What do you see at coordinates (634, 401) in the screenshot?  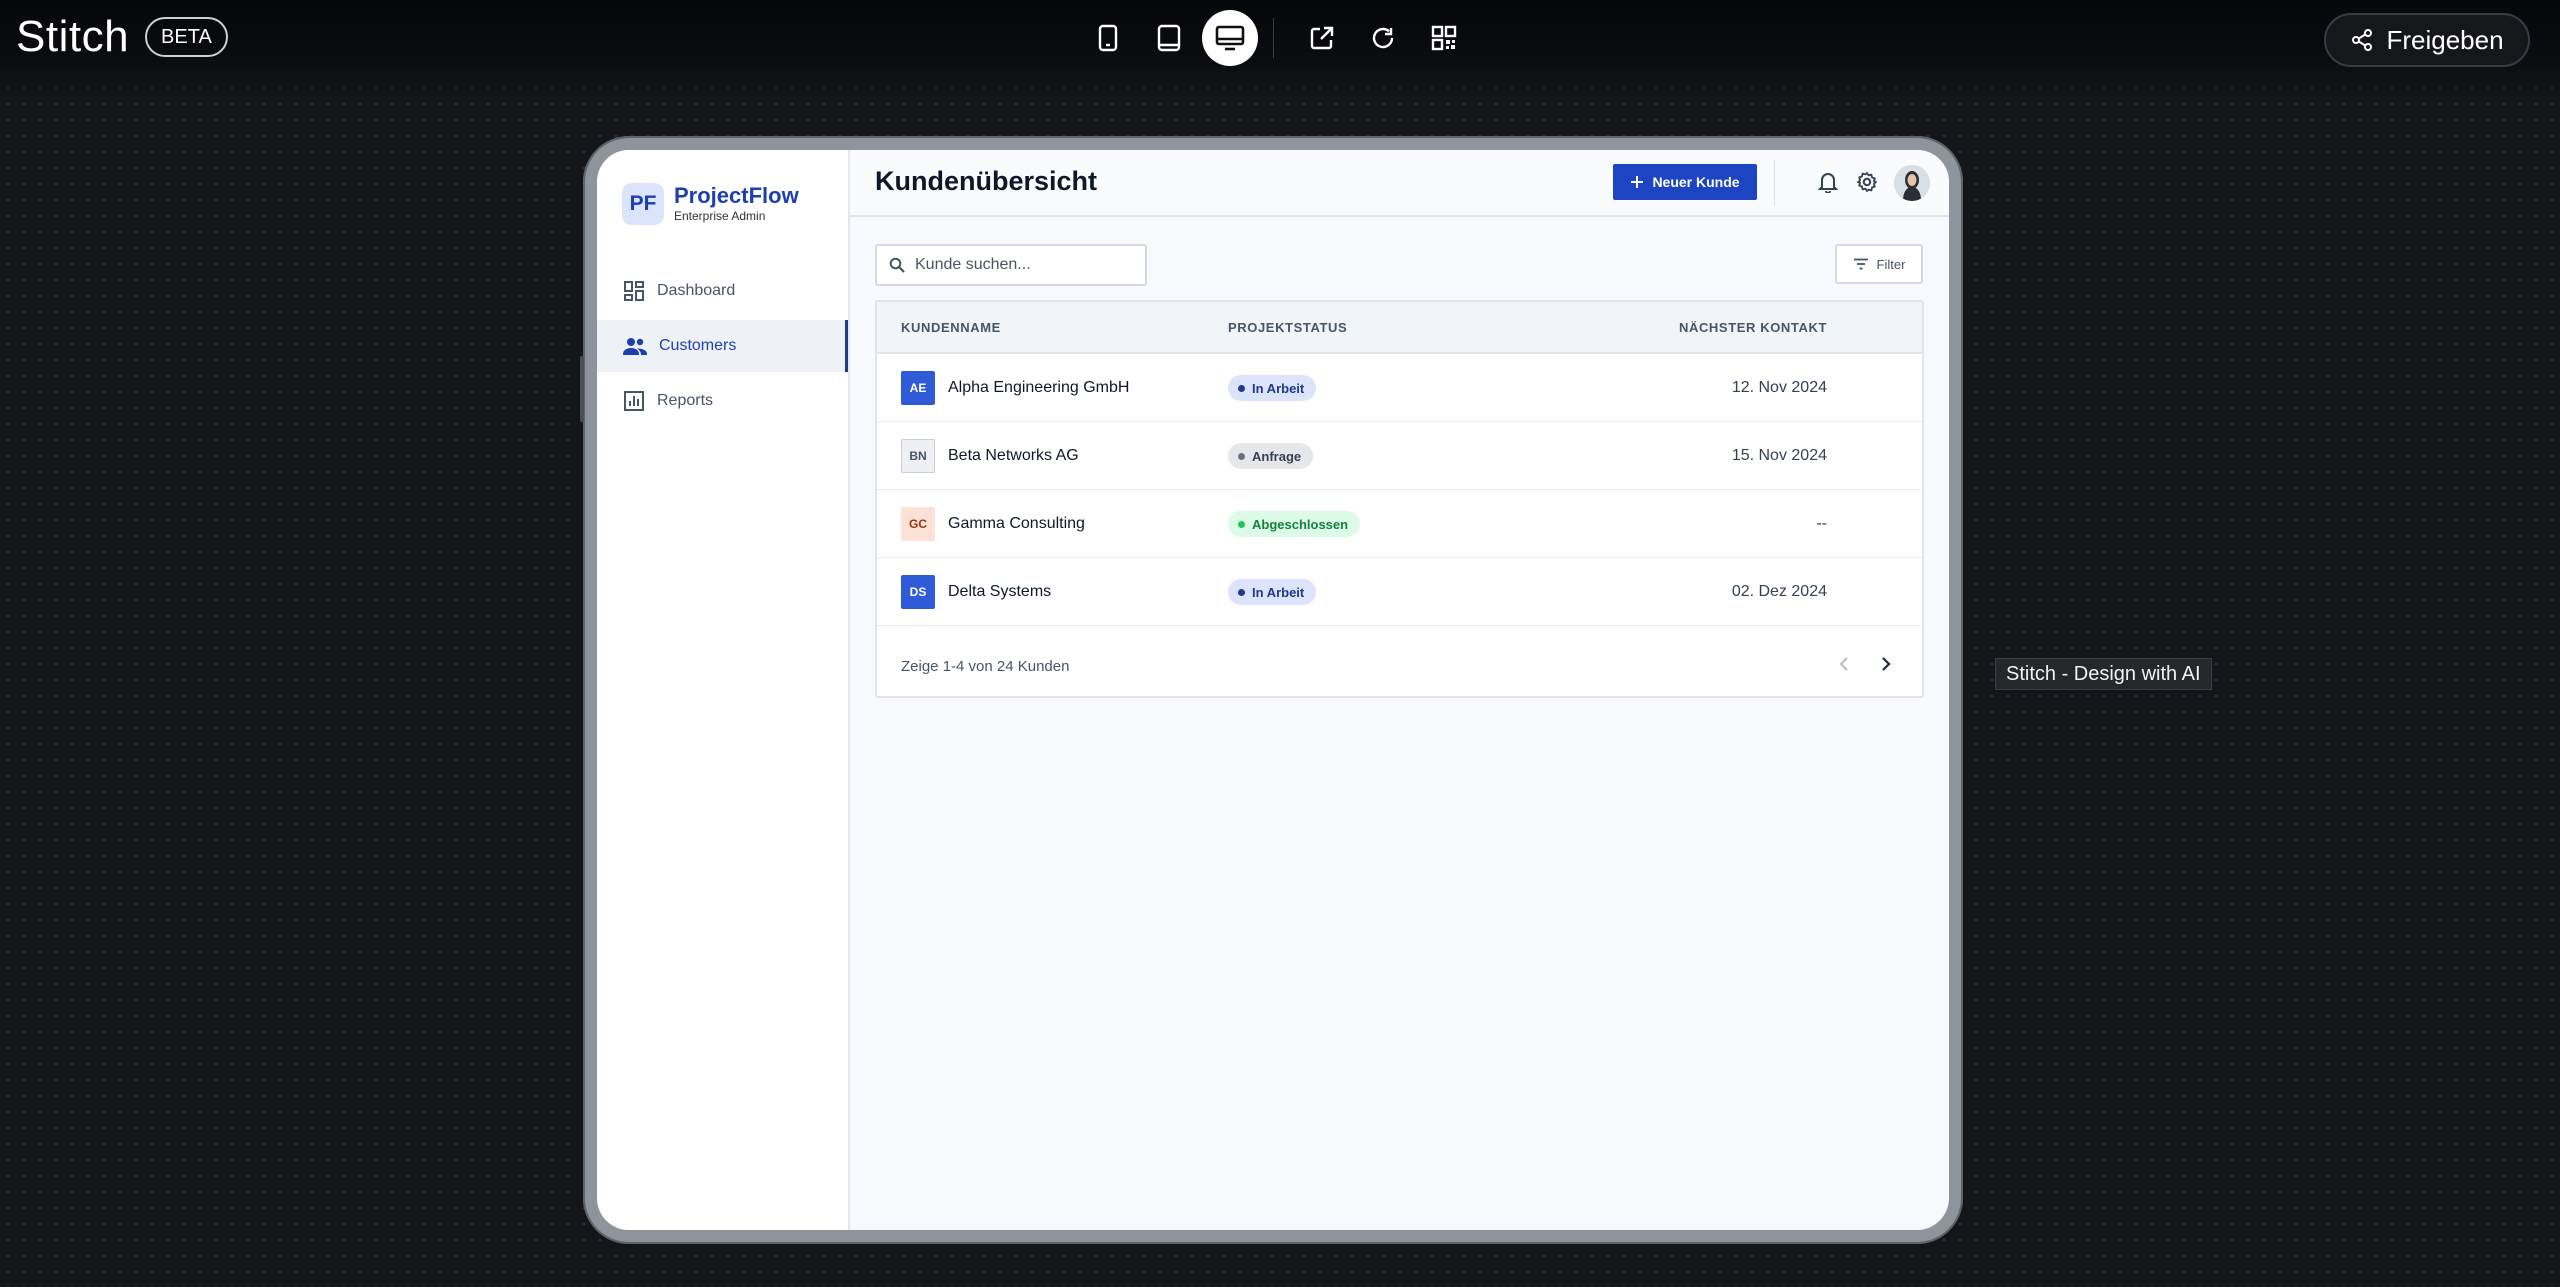 I see `bar-chart-icon` at bounding box center [634, 401].